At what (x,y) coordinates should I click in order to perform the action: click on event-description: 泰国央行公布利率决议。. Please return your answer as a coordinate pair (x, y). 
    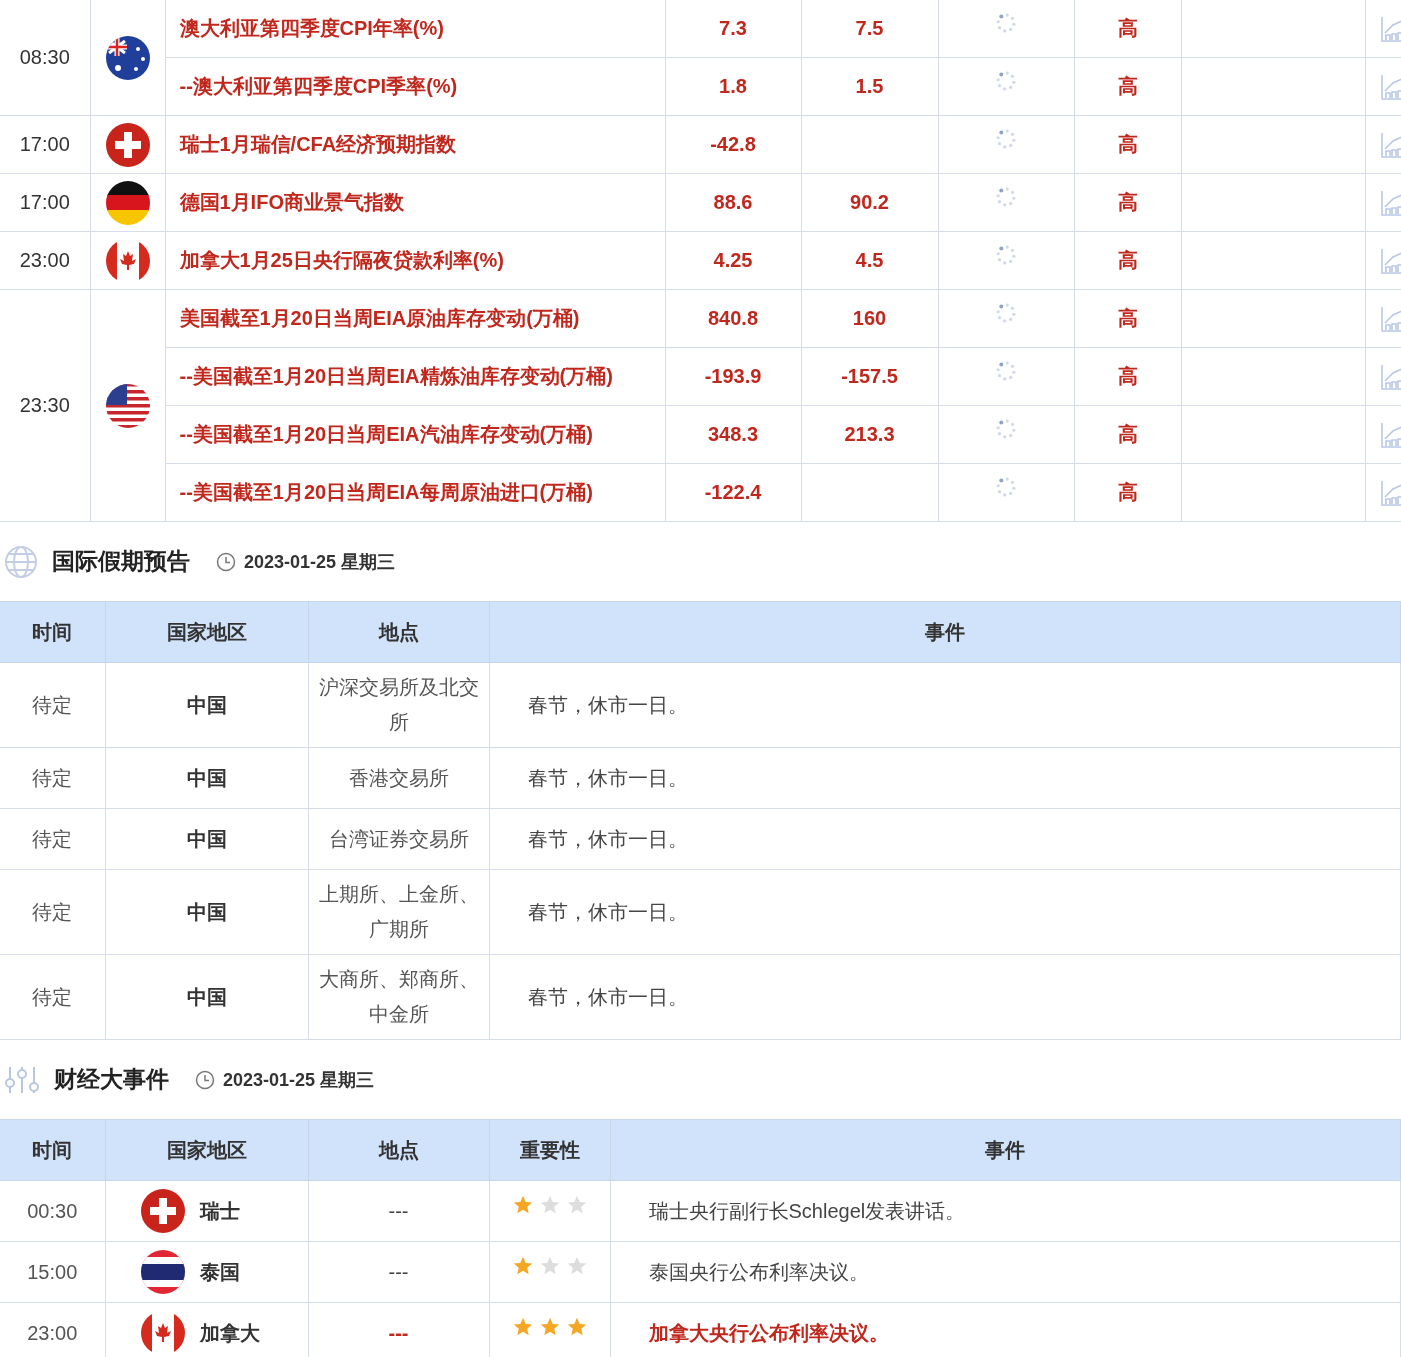
    Looking at the image, I should click on (758, 1271).